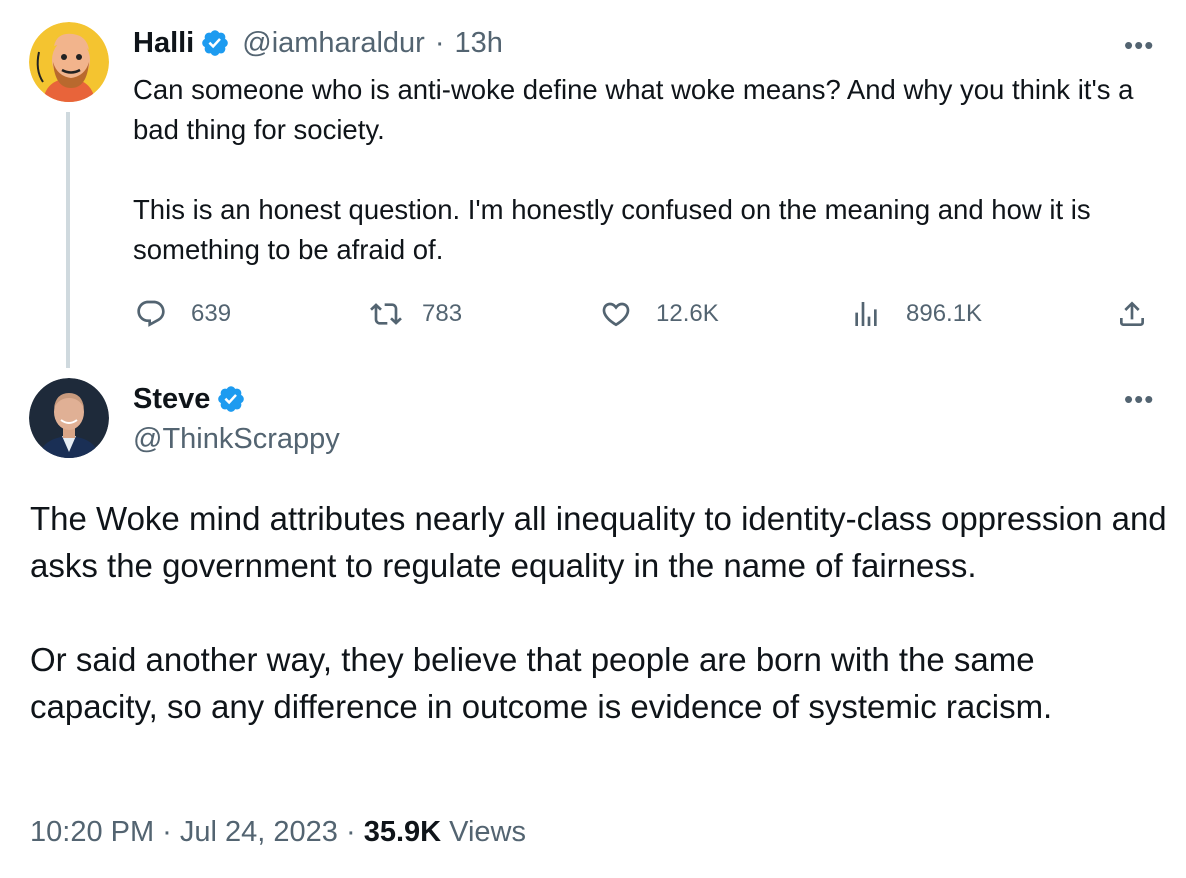 Image resolution: width=1186 pixels, height=878 pixels. What do you see at coordinates (866, 314) in the screenshot?
I see `views-icon` at bounding box center [866, 314].